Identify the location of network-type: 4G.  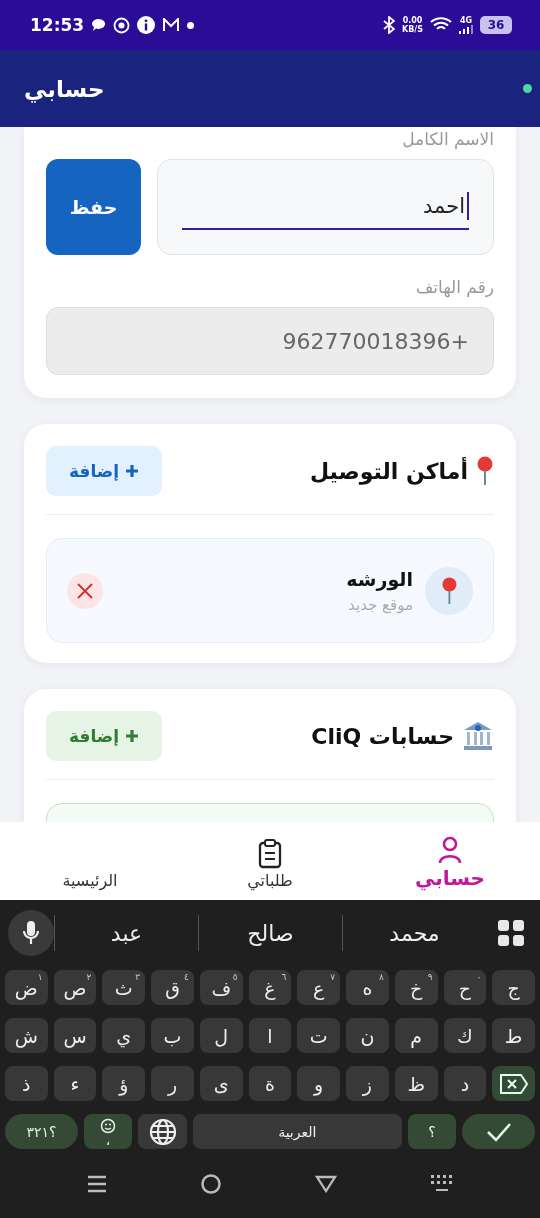
(466, 20).